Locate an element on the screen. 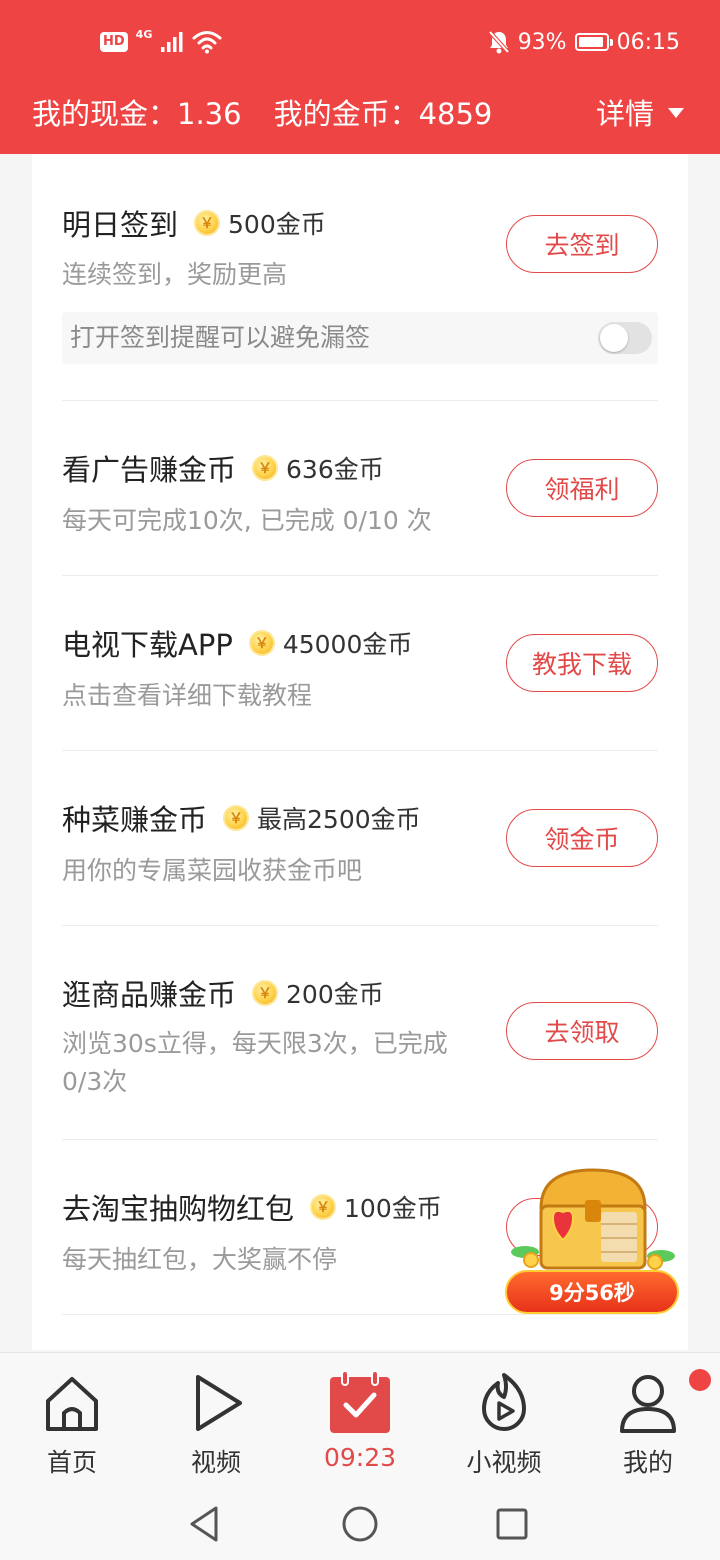 Image resolution: width=720 pixels, height=1560 pixels. details-label: 详情 is located at coordinates (624, 114).